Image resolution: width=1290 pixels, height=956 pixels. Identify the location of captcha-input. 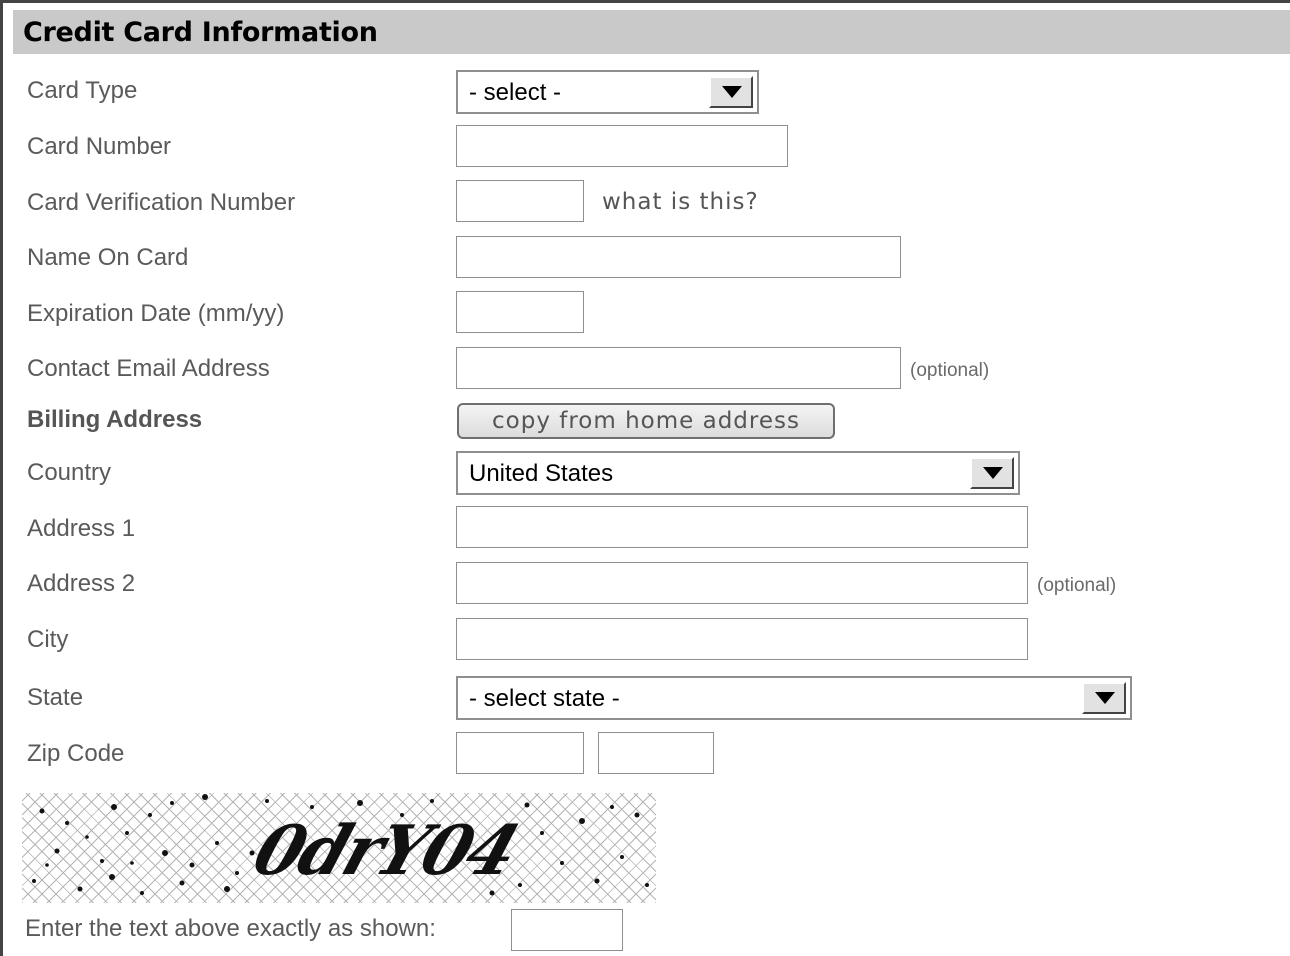
(567, 930).